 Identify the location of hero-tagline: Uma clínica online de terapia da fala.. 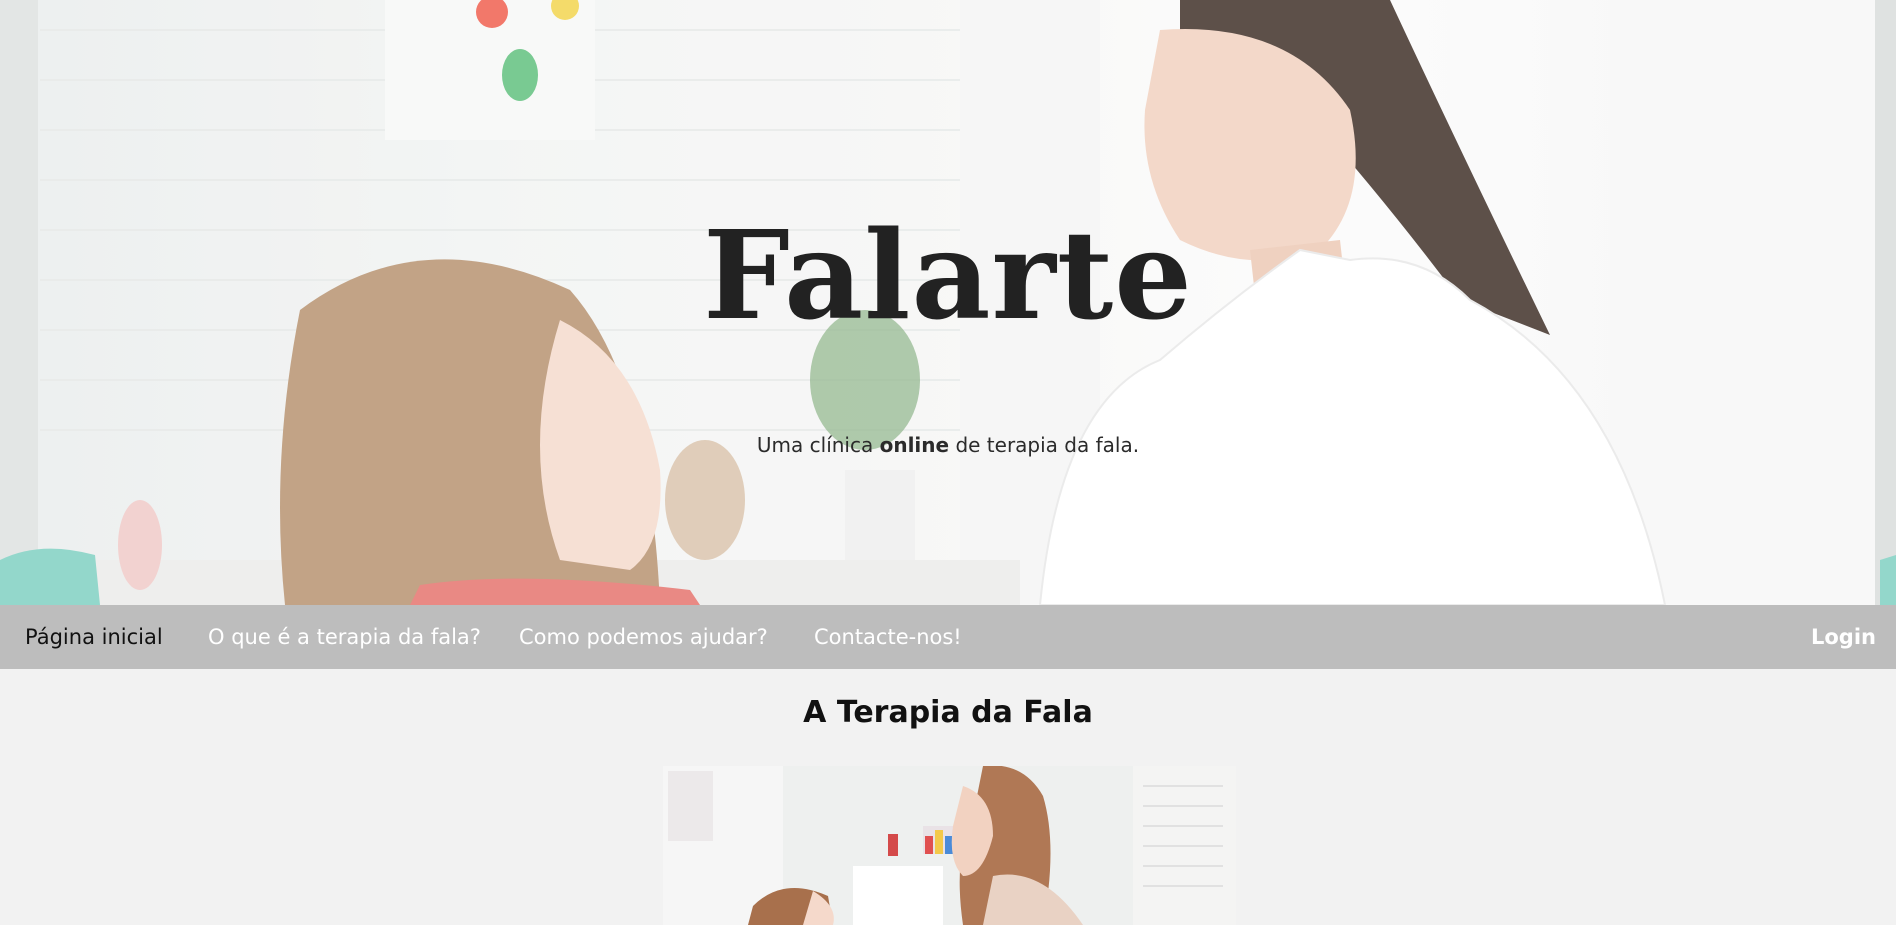
(948, 445).